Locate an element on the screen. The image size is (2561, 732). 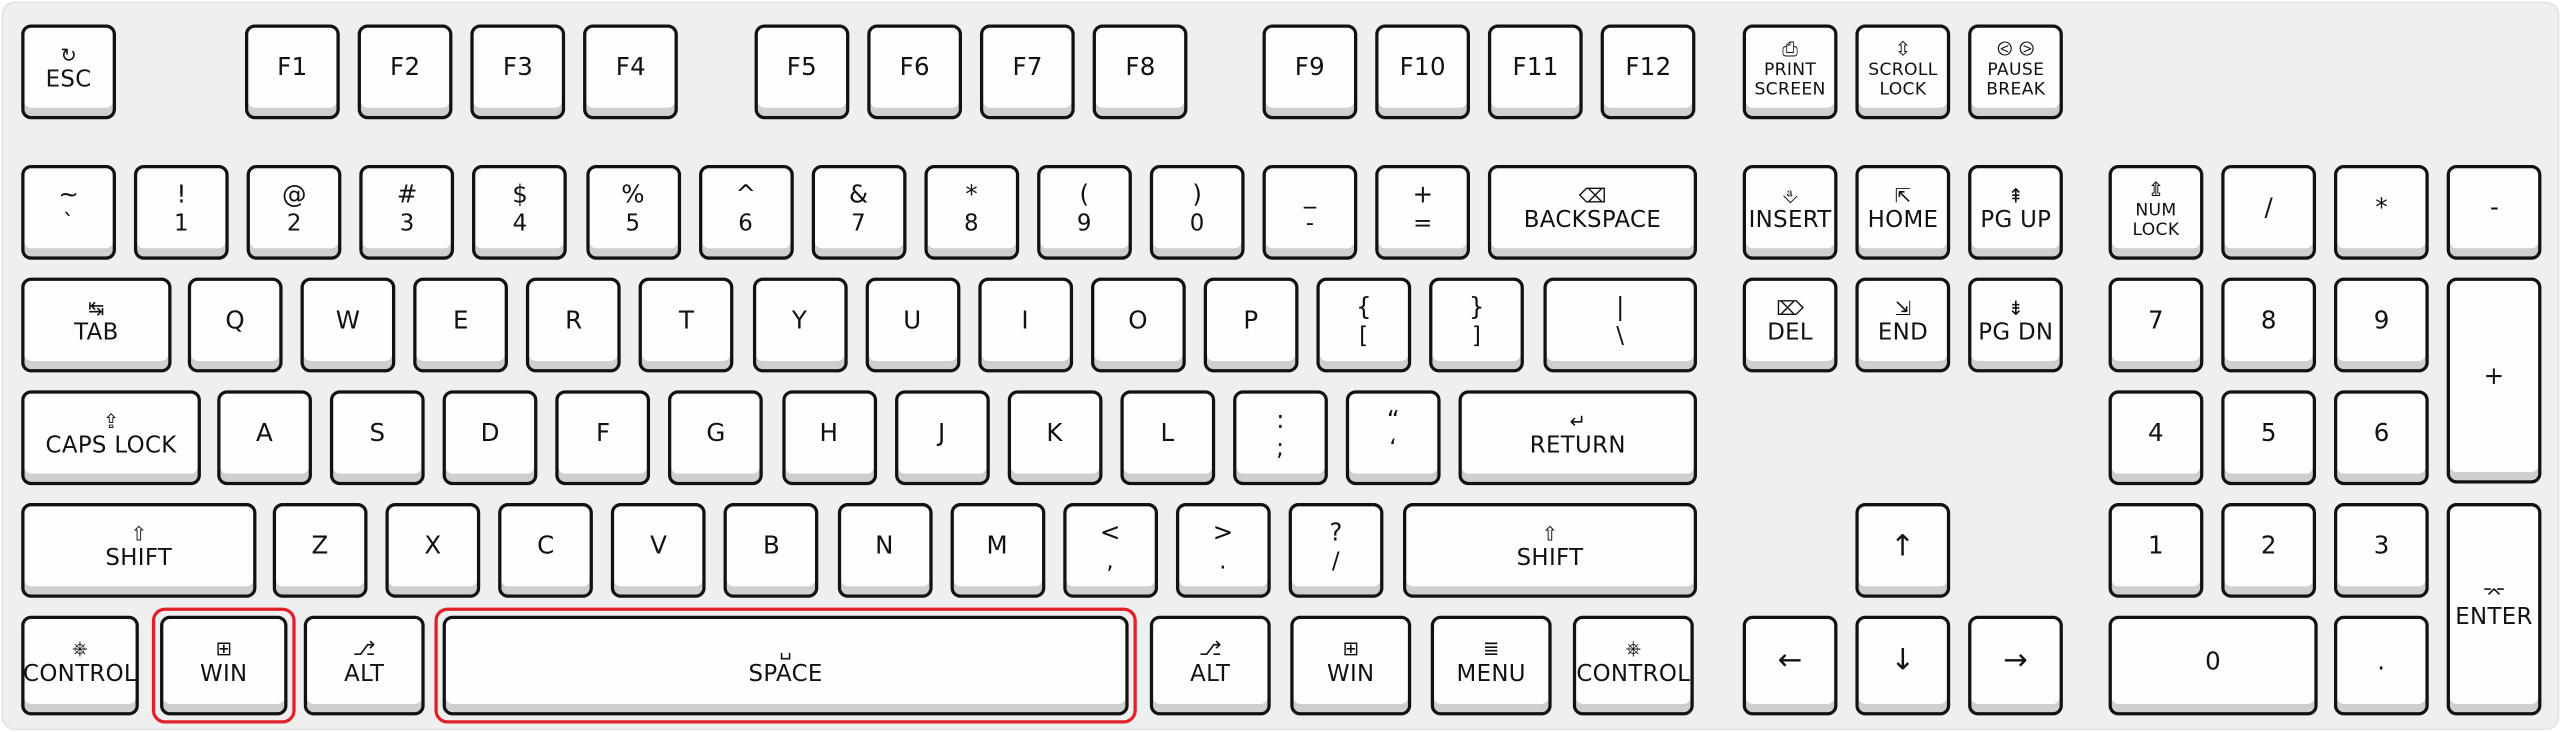
key-9: 9 is located at coordinates (2382, 325).